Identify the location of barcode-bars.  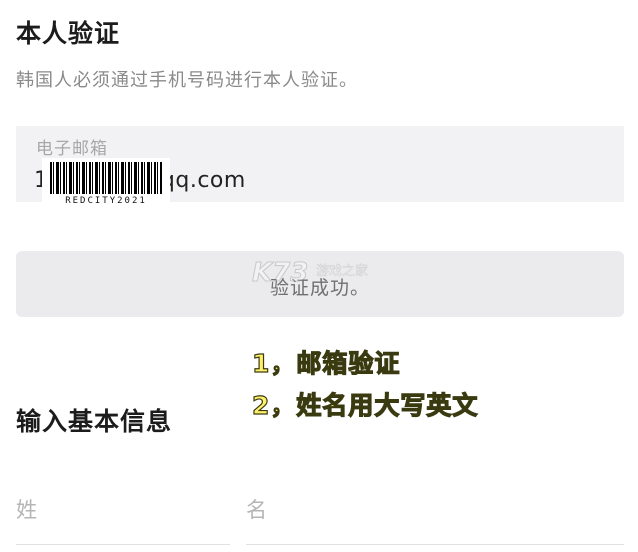
(106, 178).